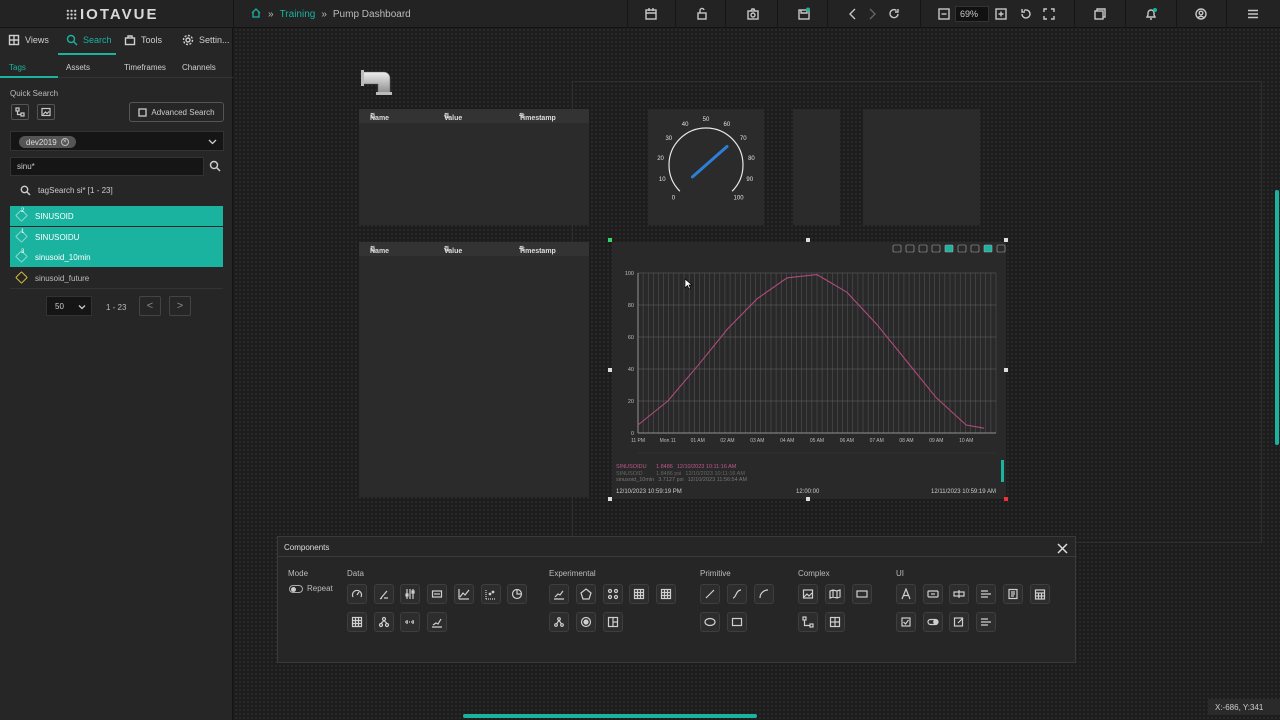 Image resolution: width=1280 pixels, height=720 pixels. Describe the element at coordinates (107, 166) in the screenshot. I see `search-input: sinu*` at that location.